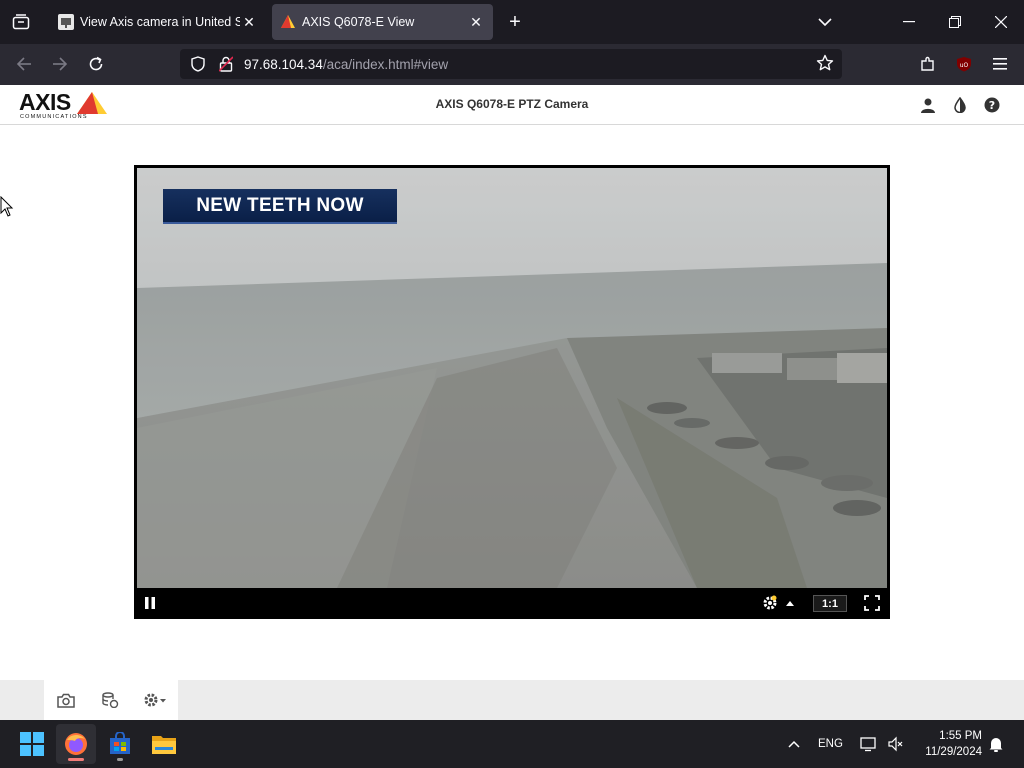  What do you see at coordinates (280, 206) in the screenshot?
I see `video-overlay-banner: NEW TEETH NOW` at bounding box center [280, 206].